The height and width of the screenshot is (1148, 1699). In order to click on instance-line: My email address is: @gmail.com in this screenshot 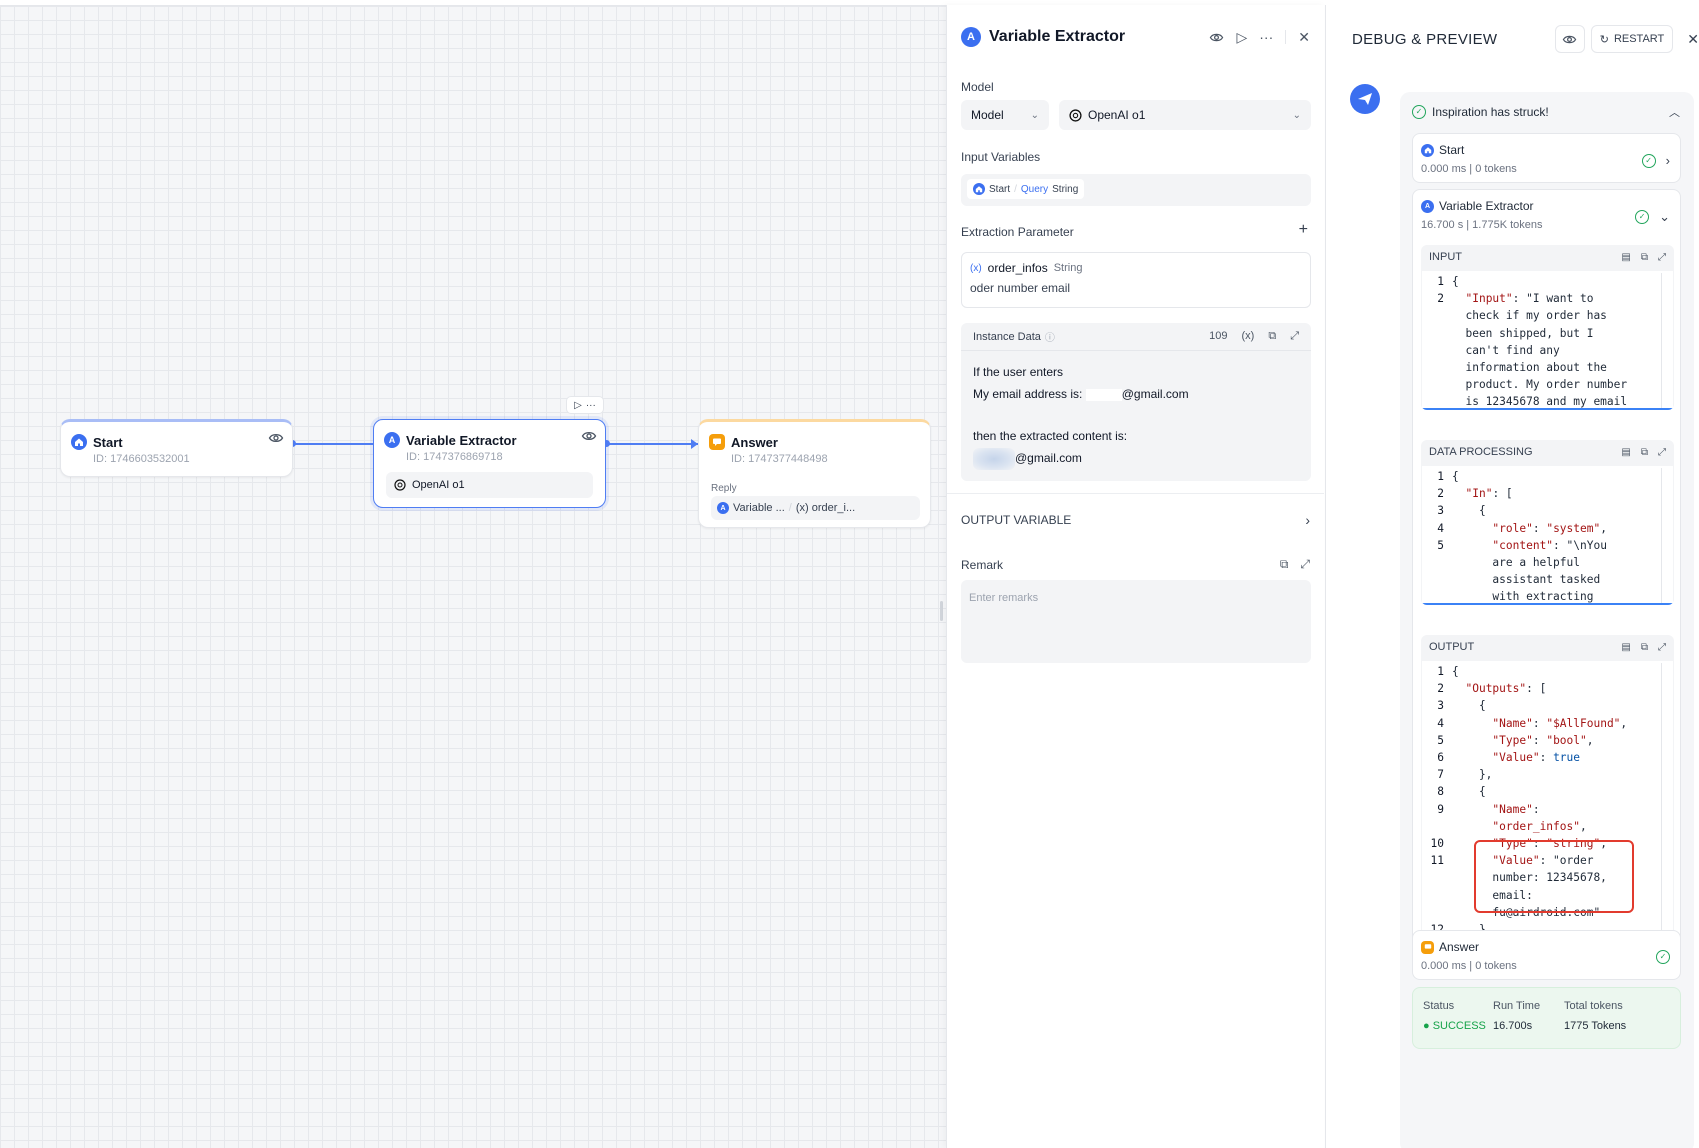, I will do `click(1136, 394)`.